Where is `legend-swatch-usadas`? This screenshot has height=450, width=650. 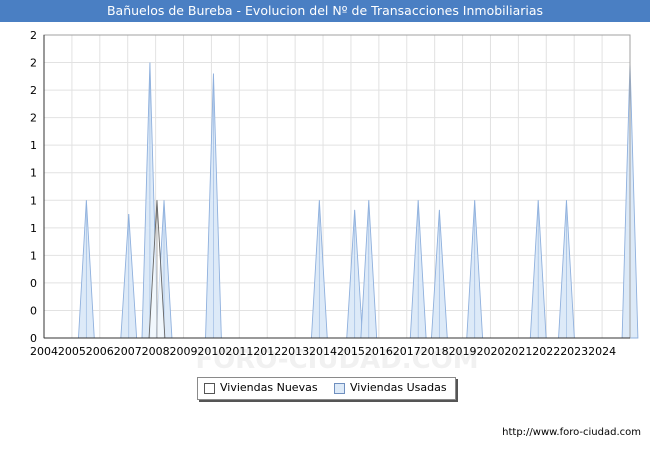
legend-swatch-usadas is located at coordinates (339, 388).